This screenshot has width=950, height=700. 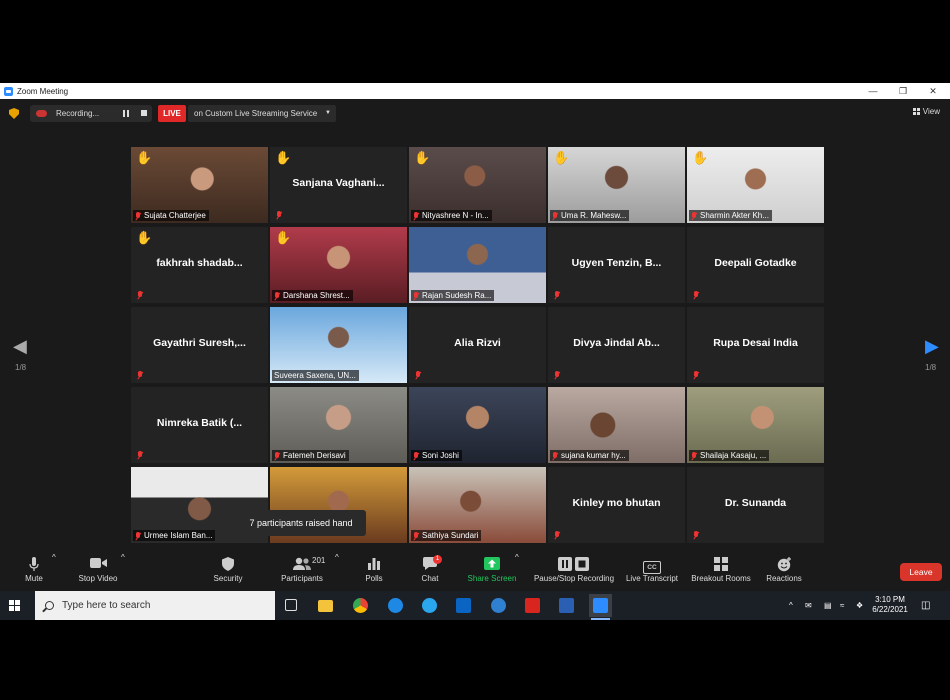 What do you see at coordinates (477, 345) in the screenshot?
I see `participant-tile: Alia Rizvi` at bounding box center [477, 345].